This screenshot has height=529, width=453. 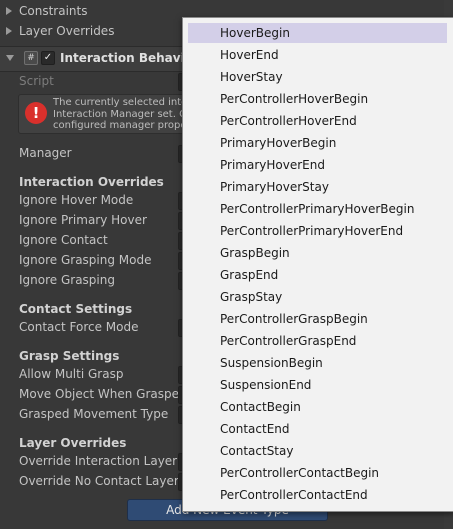 What do you see at coordinates (48, 58) in the screenshot?
I see `component-enabled-checkbox: ✓` at bounding box center [48, 58].